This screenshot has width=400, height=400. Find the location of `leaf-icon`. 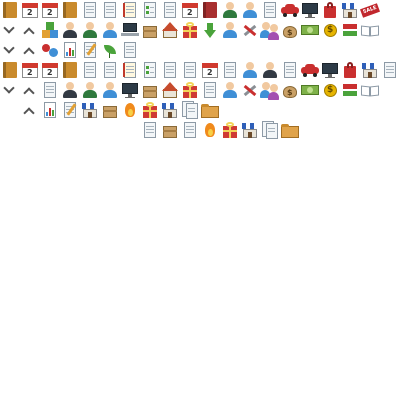

leaf-icon is located at coordinates (110, 50).